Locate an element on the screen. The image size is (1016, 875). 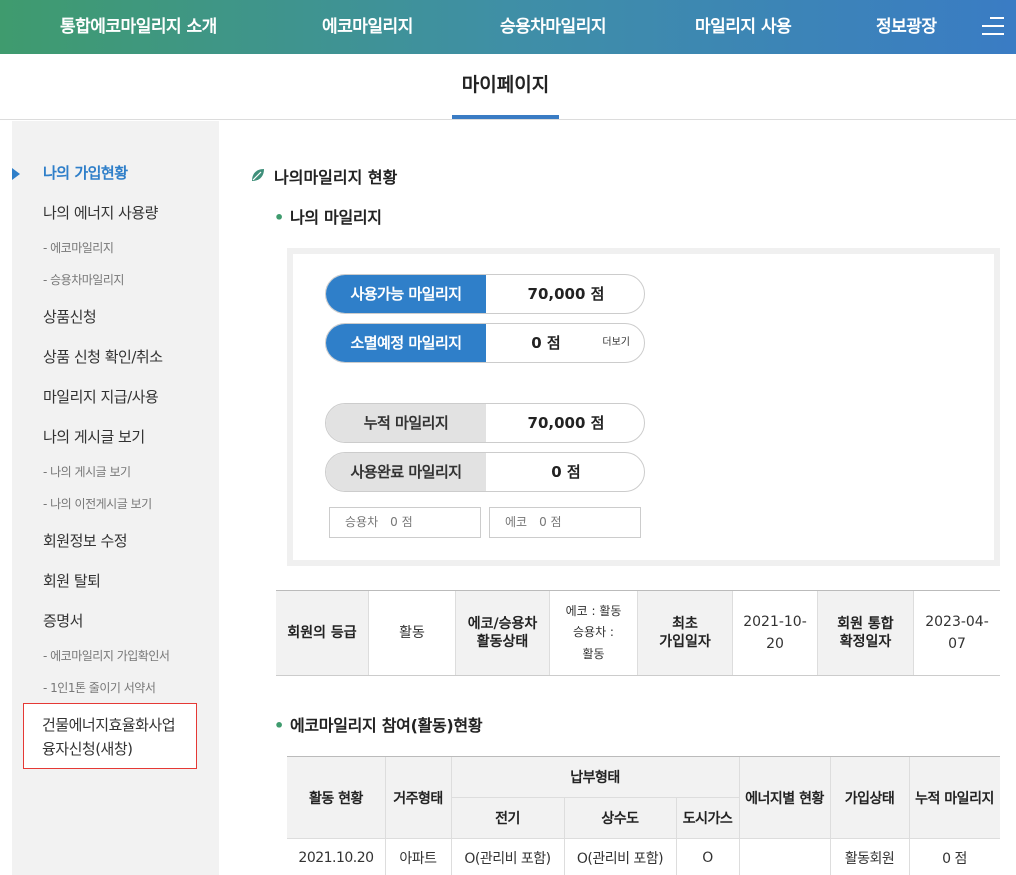
used-mileage-value: 0 점 is located at coordinates (566, 472).